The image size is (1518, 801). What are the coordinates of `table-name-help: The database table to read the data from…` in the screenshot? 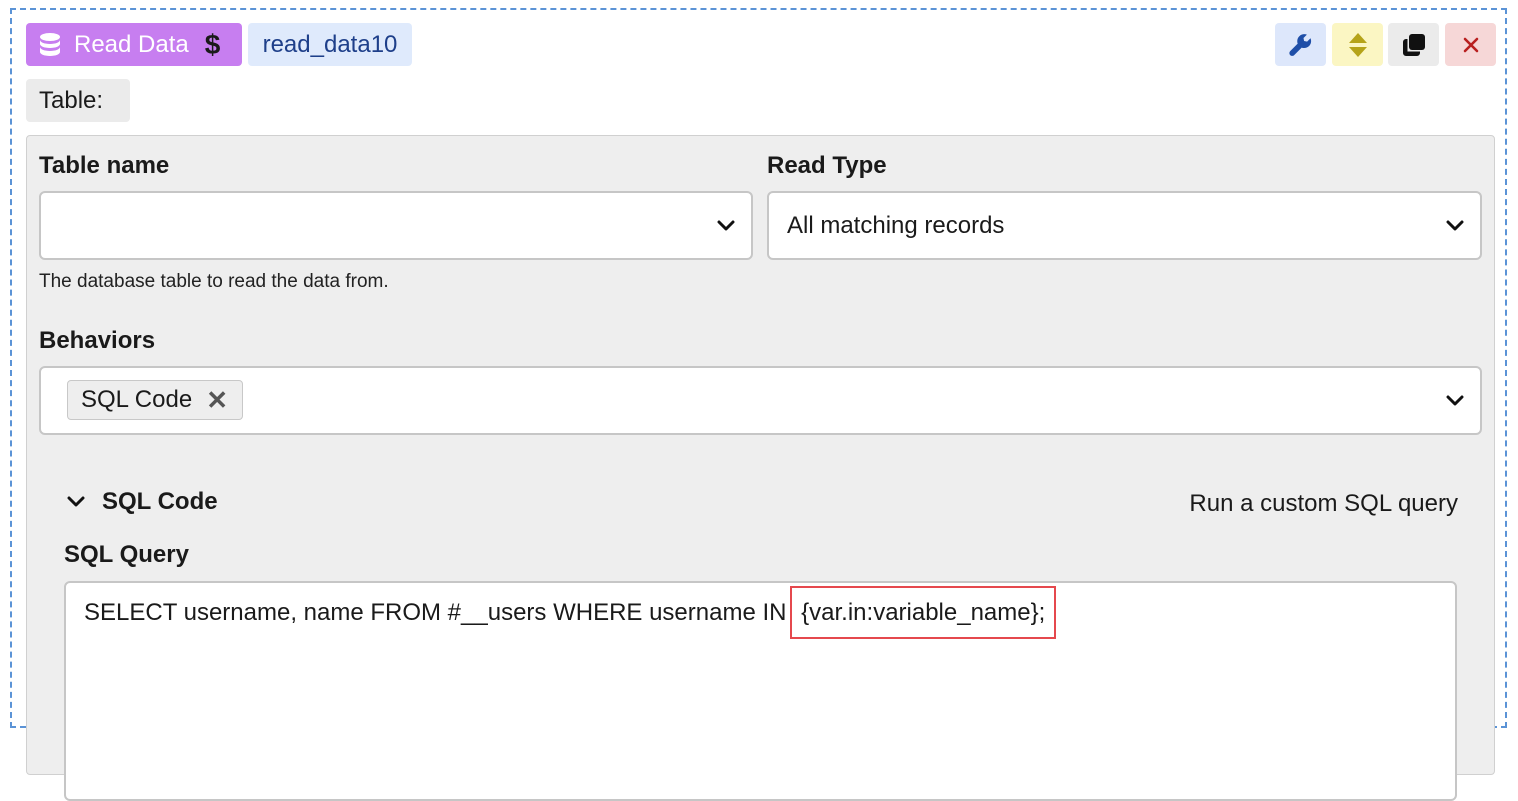 It's located at (214, 281).